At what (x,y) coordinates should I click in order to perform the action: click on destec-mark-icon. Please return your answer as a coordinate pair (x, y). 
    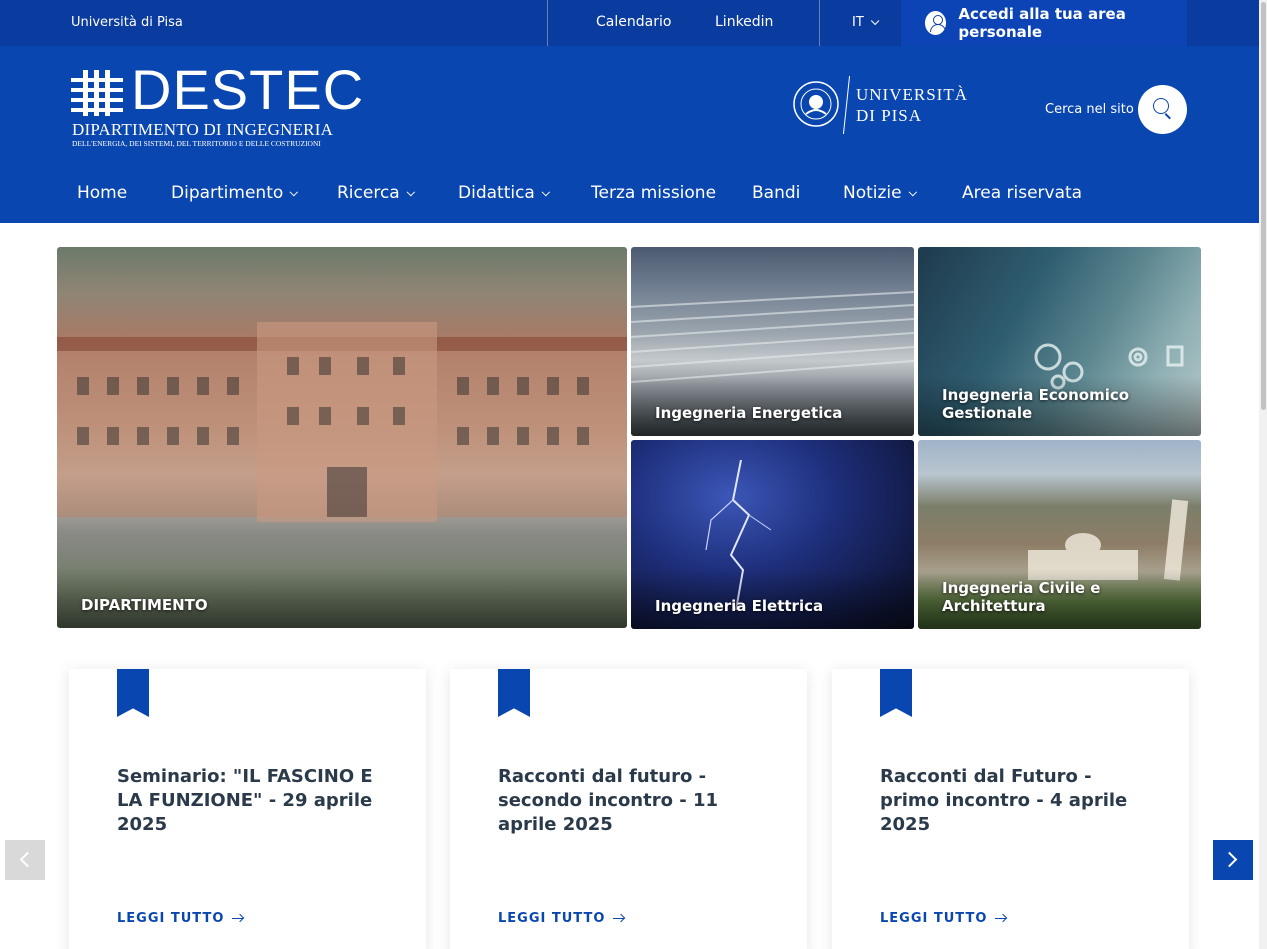
    Looking at the image, I should click on (97, 93).